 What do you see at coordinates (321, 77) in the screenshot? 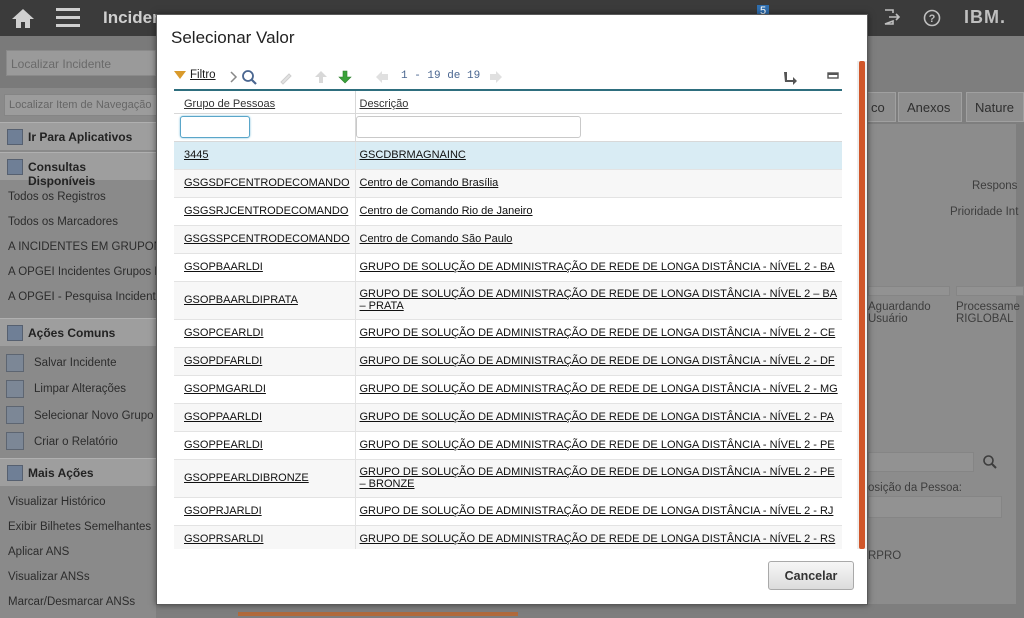
I see `arrow-up-icon` at bounding box center [321, 77].